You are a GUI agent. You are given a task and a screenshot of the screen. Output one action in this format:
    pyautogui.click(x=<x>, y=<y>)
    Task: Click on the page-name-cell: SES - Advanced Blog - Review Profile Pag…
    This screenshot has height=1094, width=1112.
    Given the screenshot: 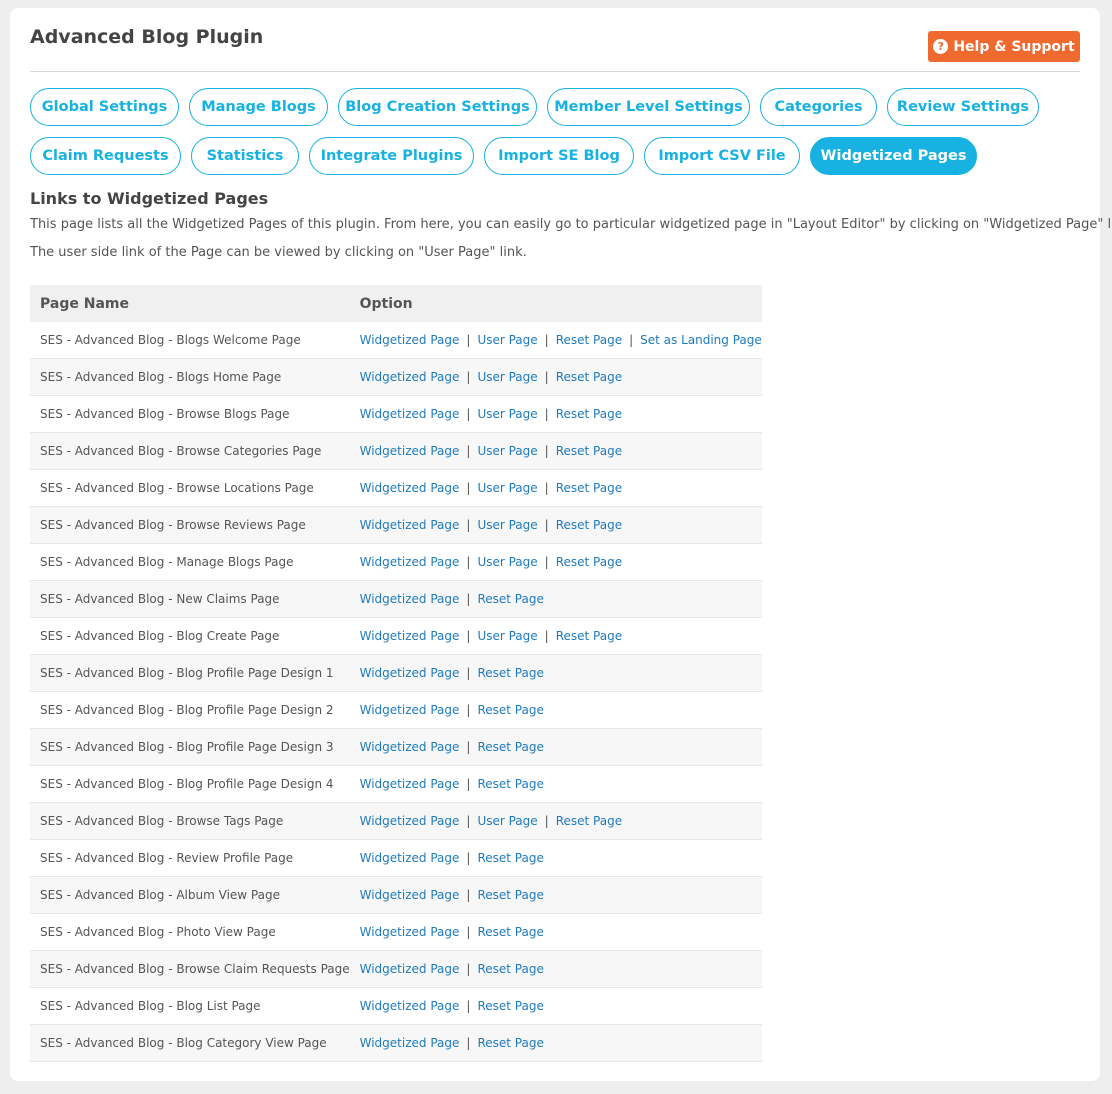 What is the action you would take?
    pyautogui.click(x=190, y=858)
    